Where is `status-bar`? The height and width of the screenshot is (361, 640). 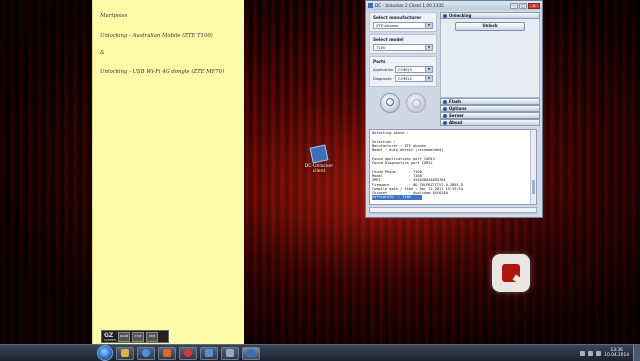 status-bar is located at coordinates (453, 215).